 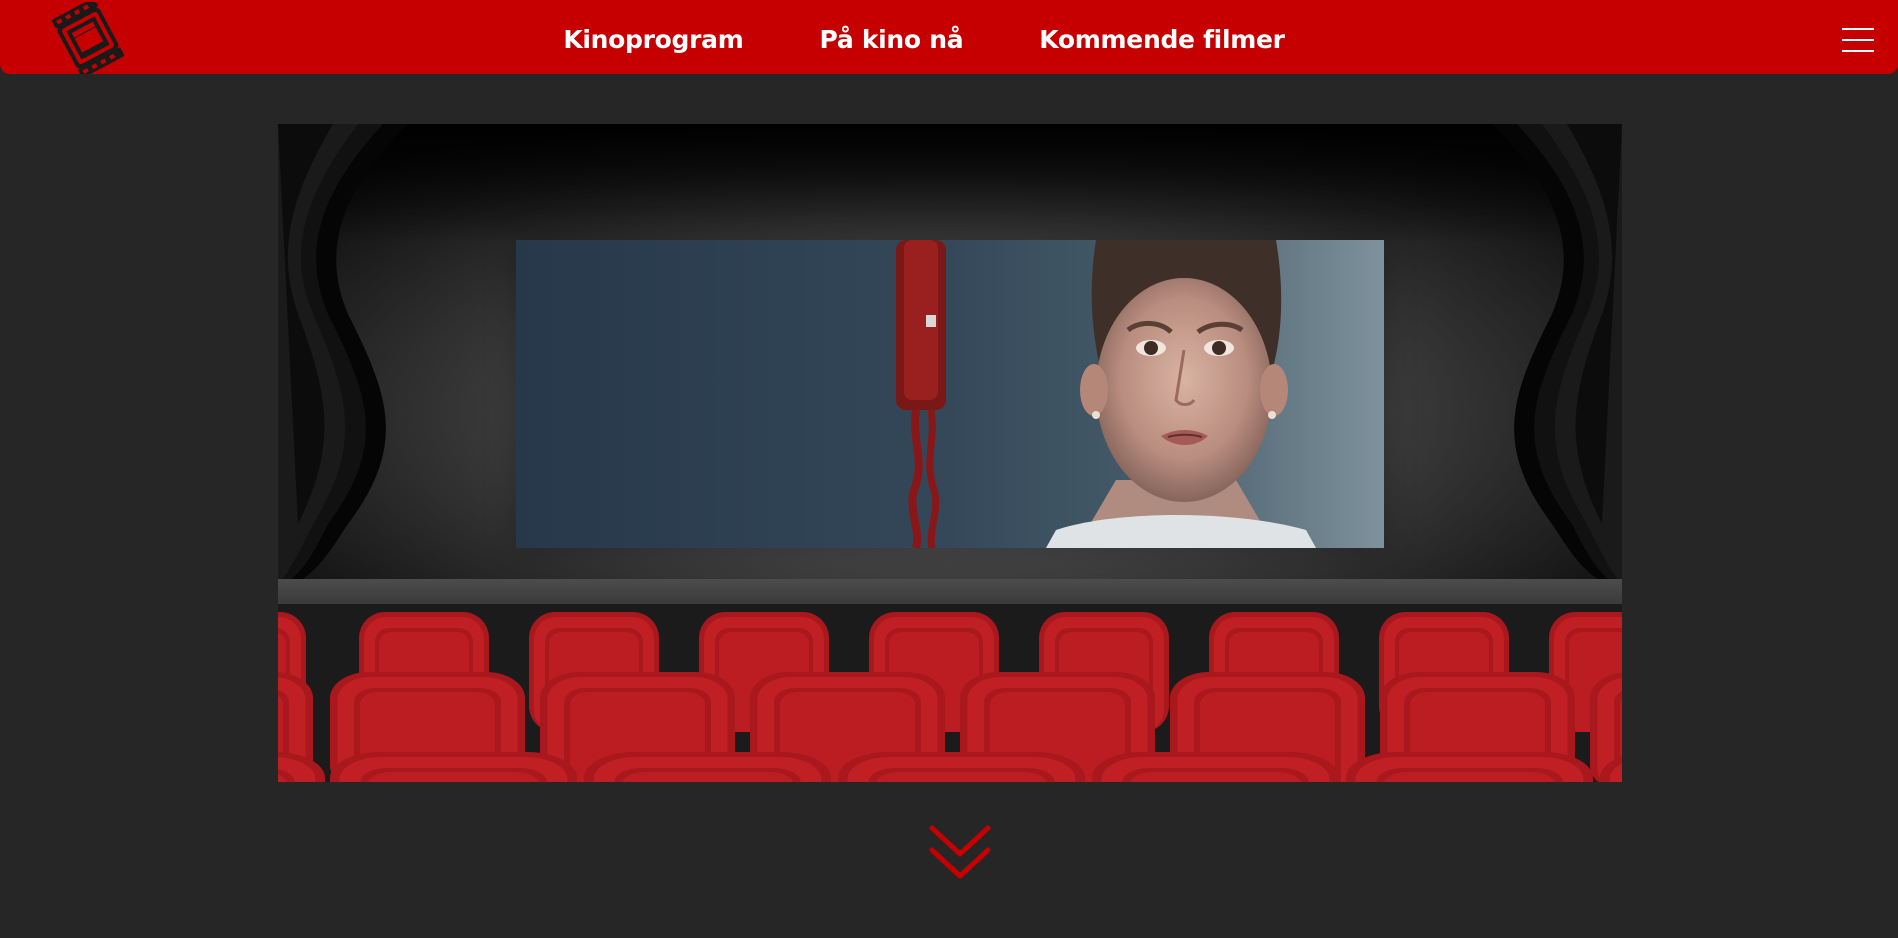 I want to click on cinema-seats, so click(x=950, y=693).